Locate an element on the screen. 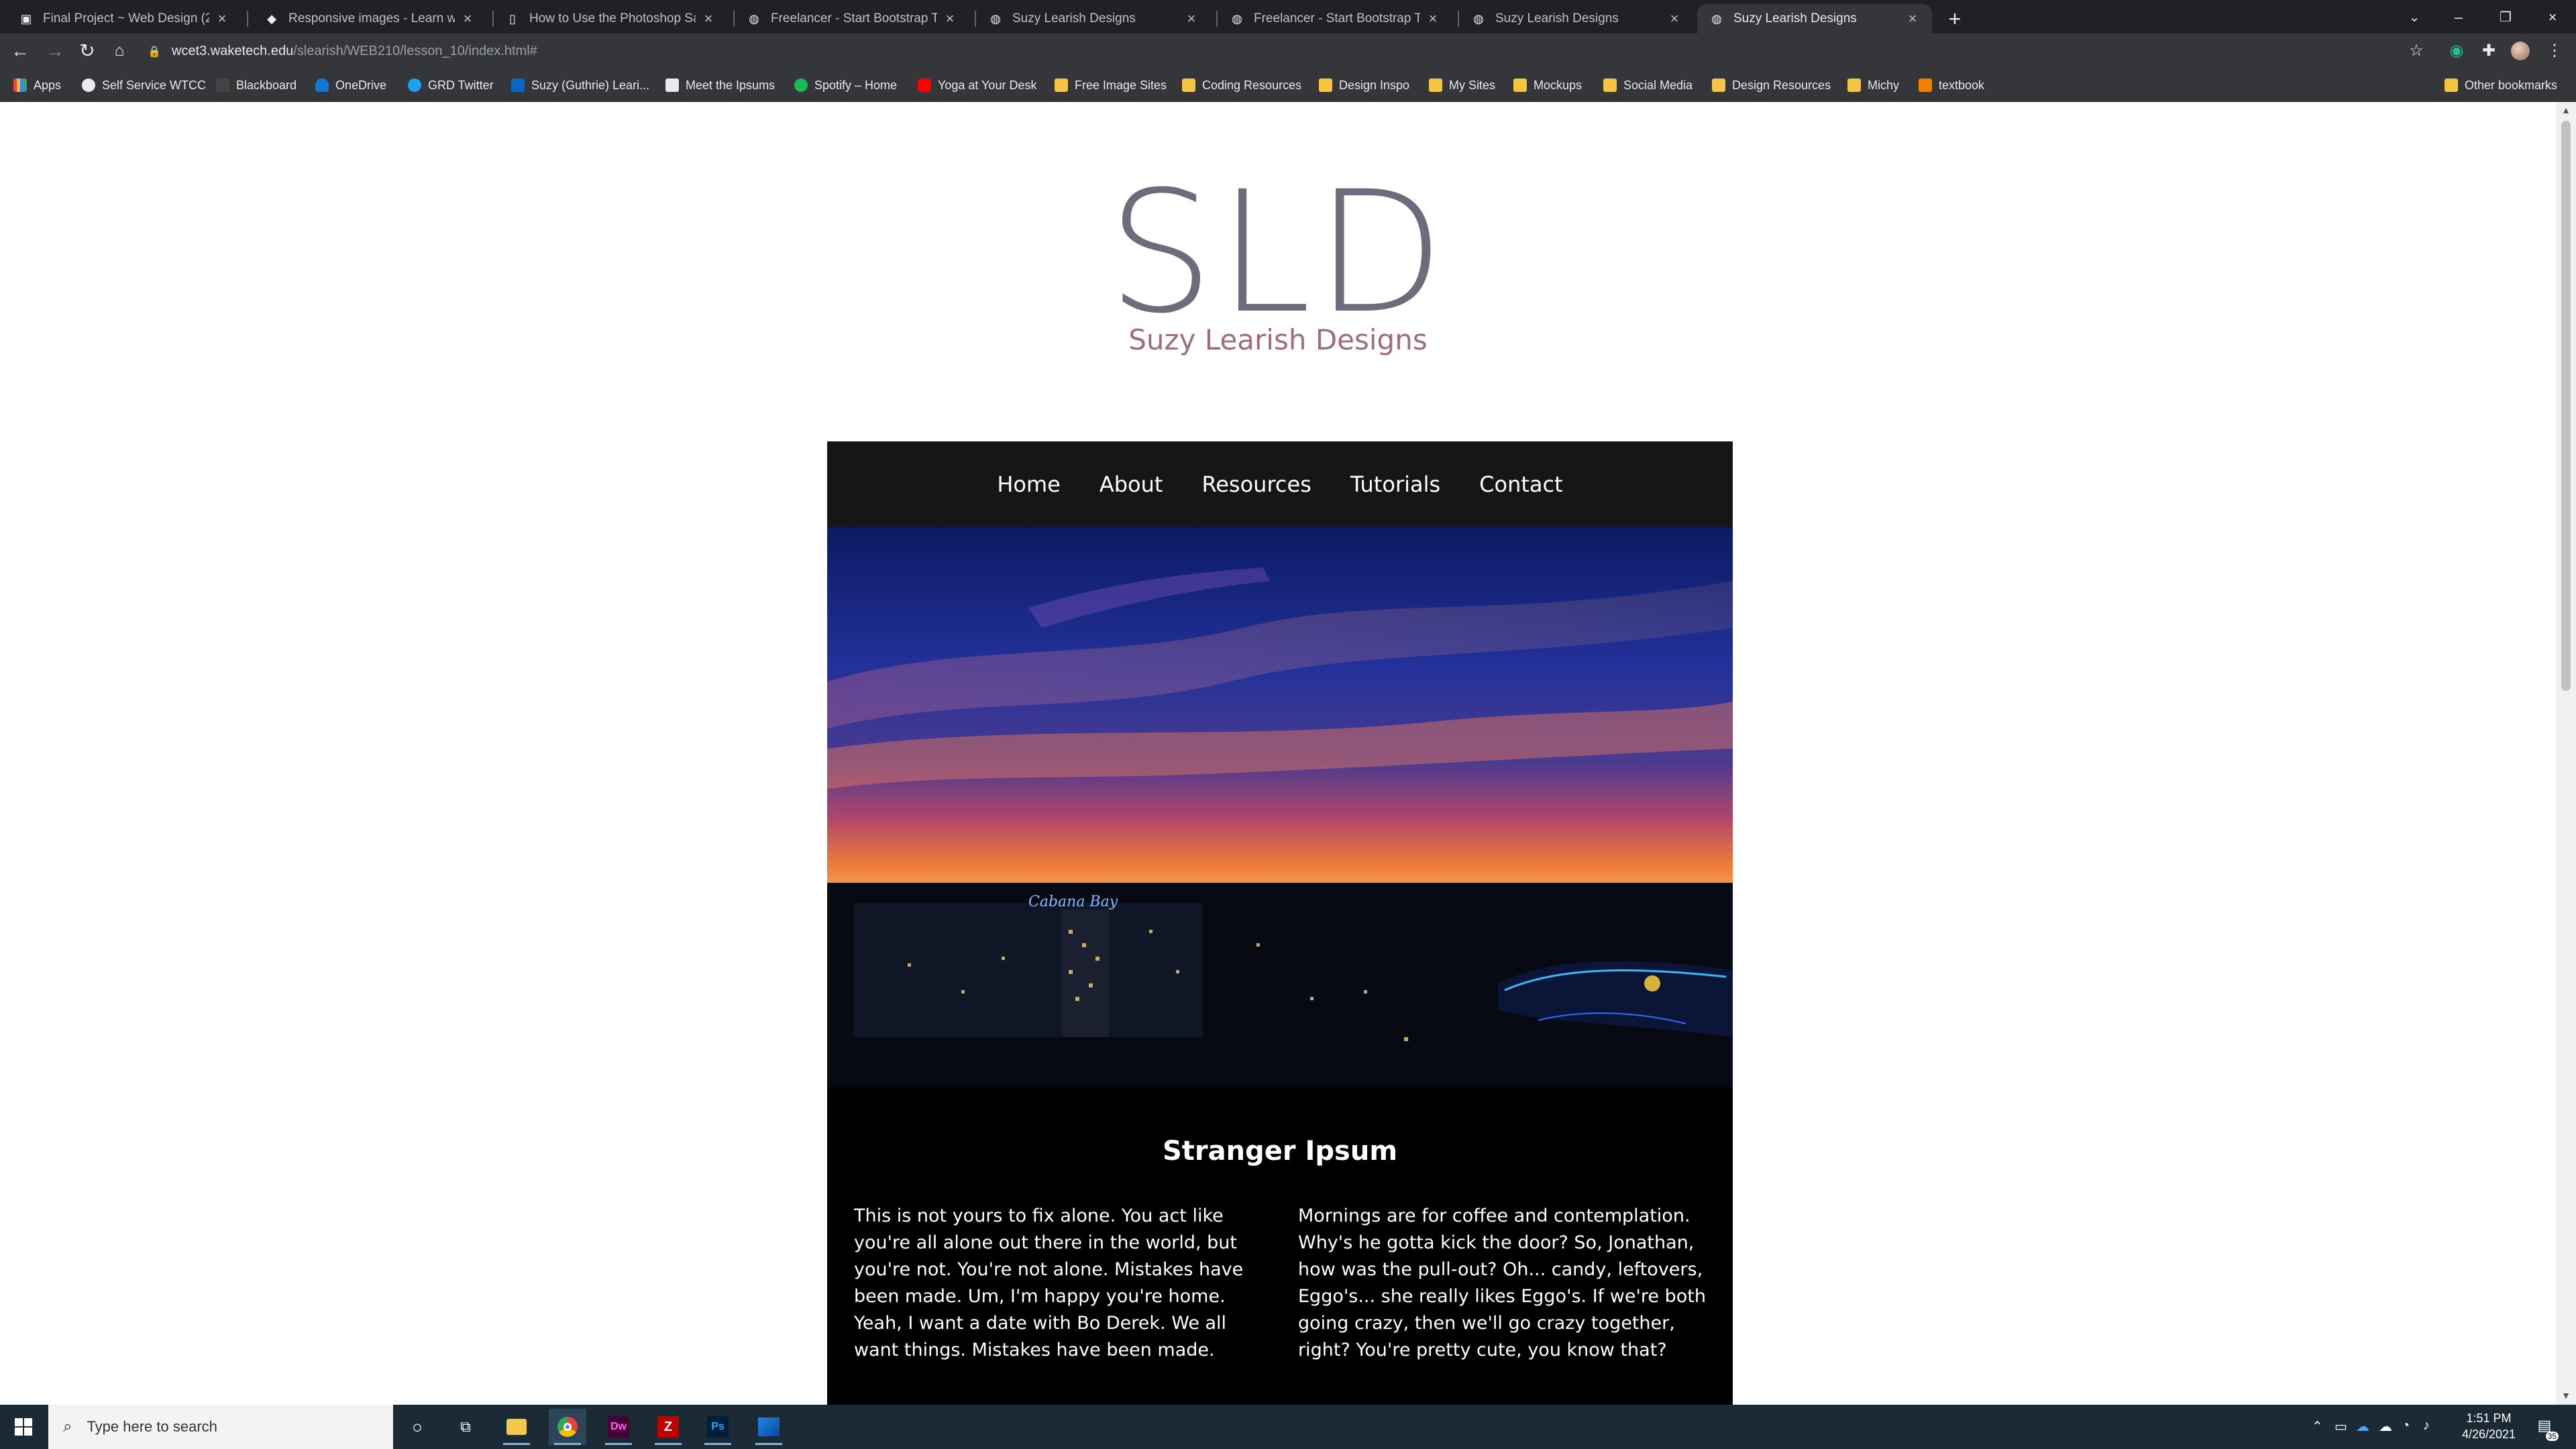 This screenshot has height=1449, width=2576. filezilla-icon: Z is located at coordinates (668, 1427).